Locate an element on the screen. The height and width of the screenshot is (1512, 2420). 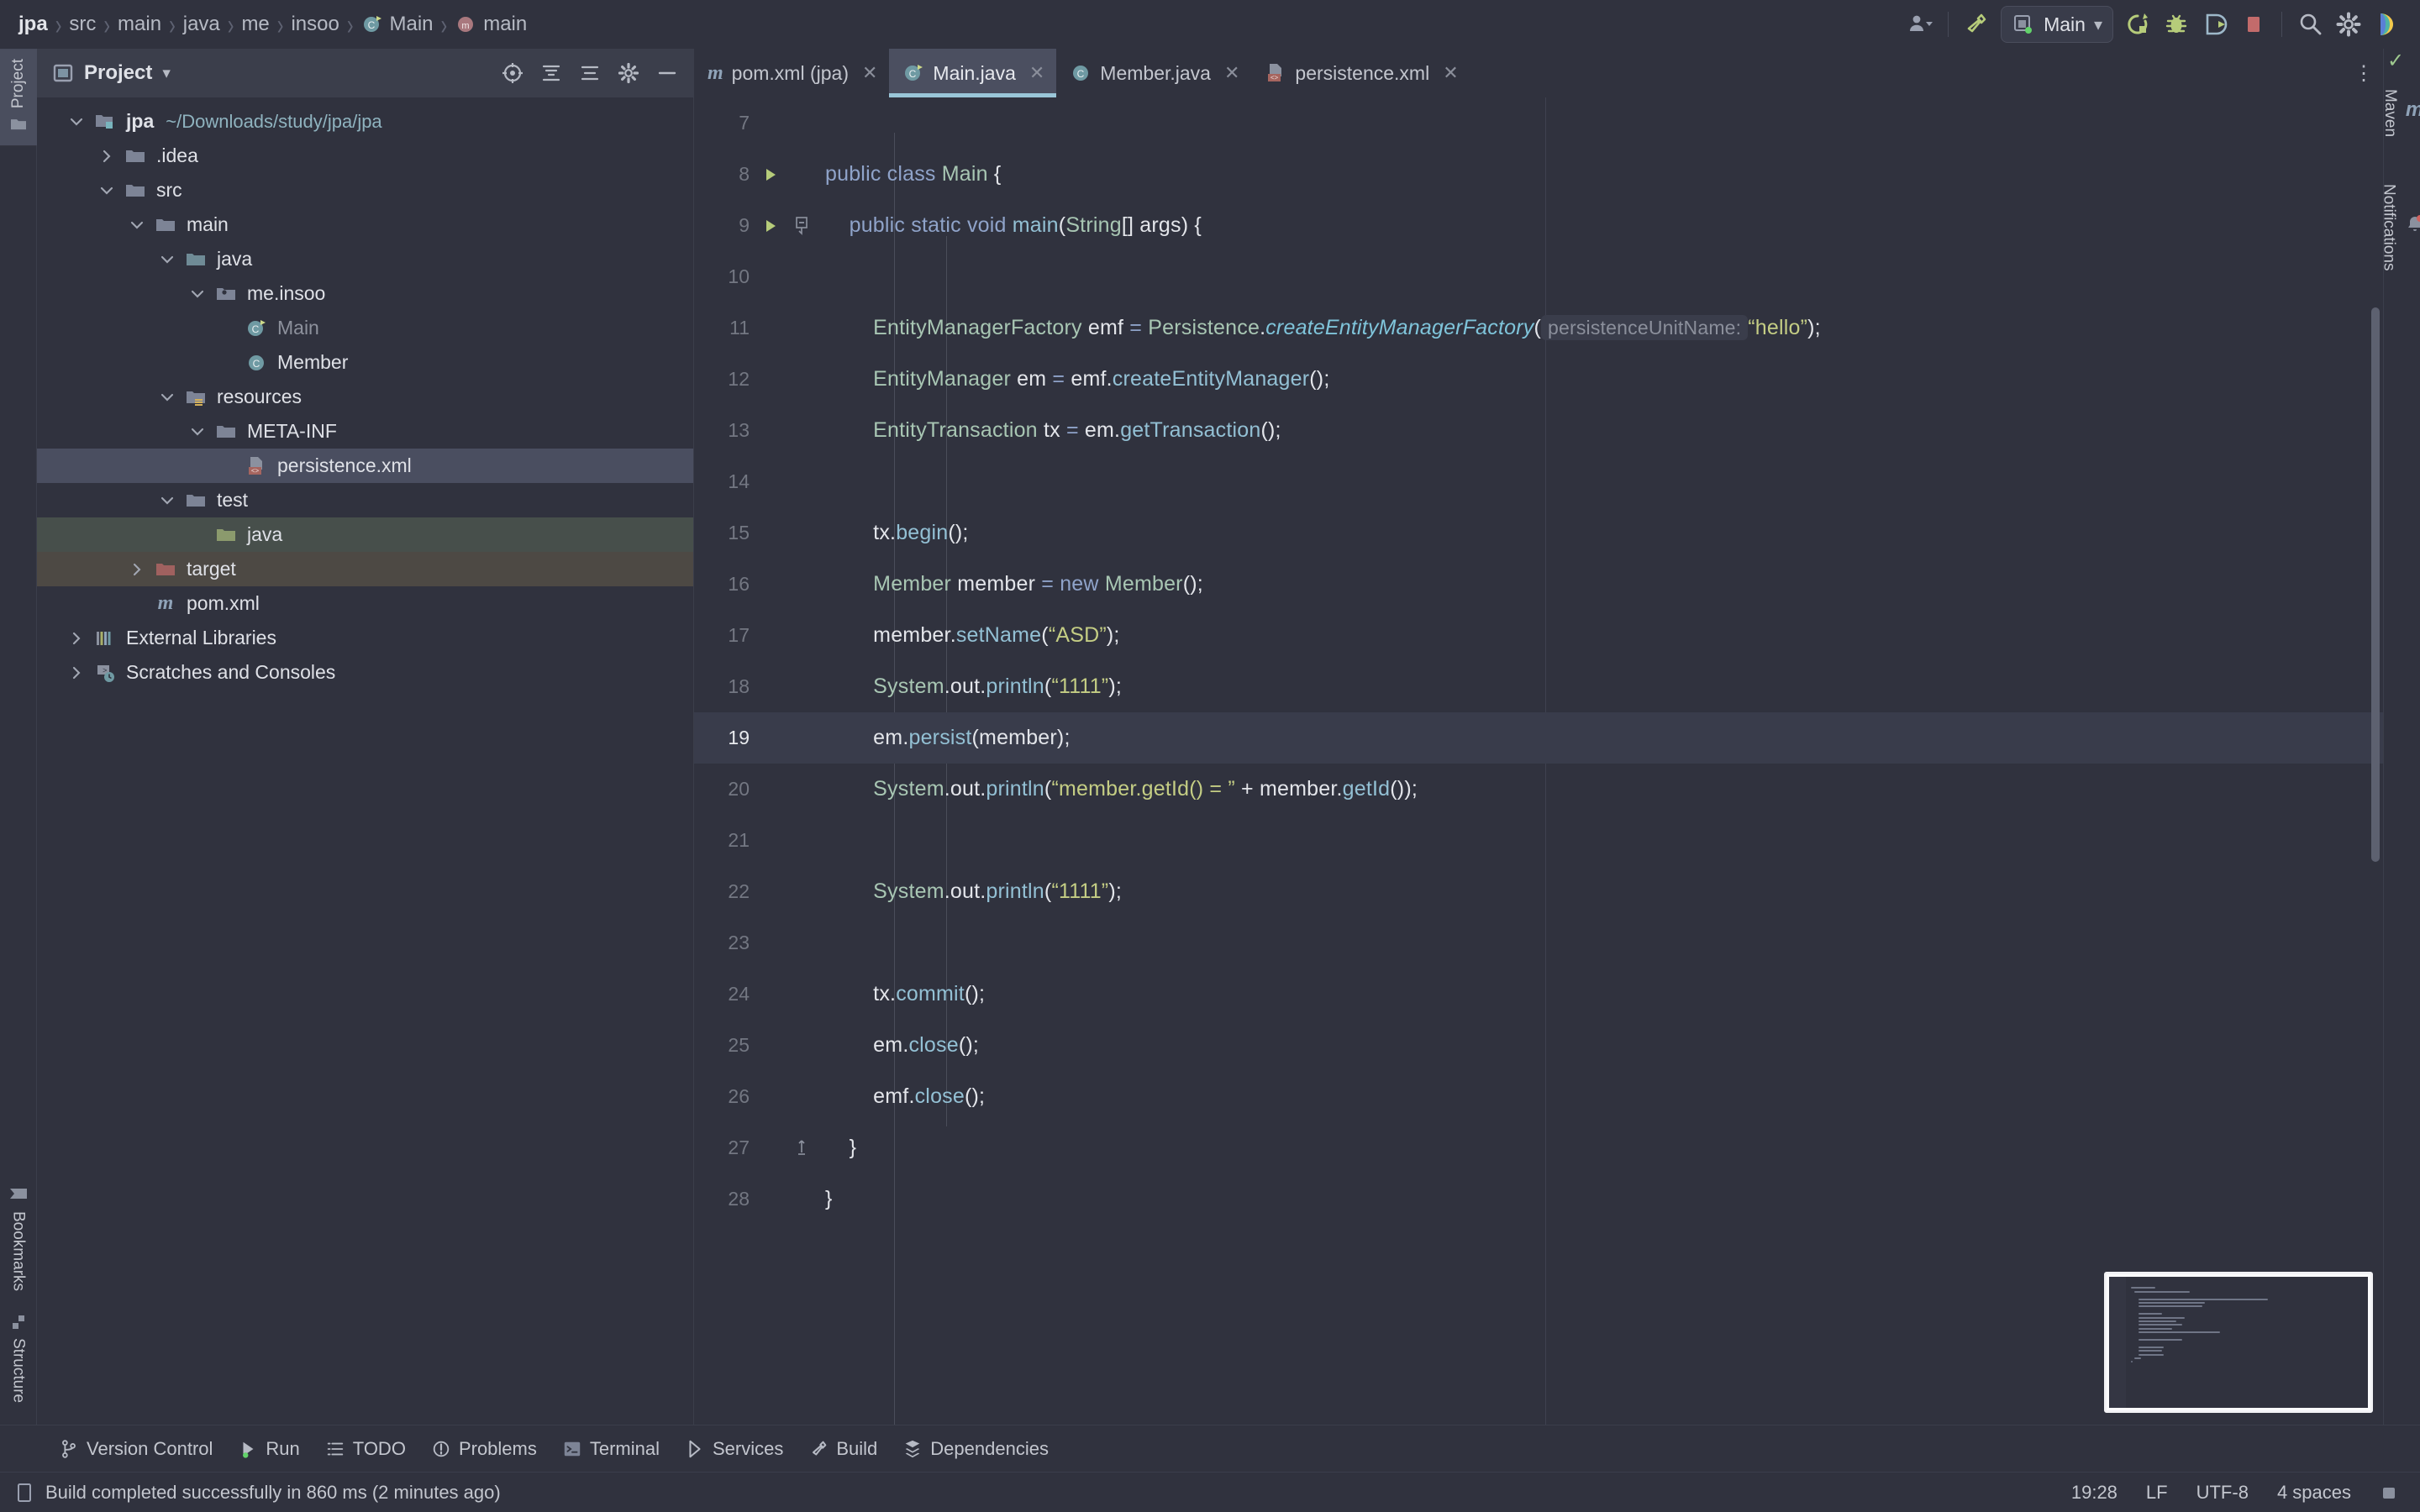
toolwindow-button-services: Services is located at coordinates (734, 1449).